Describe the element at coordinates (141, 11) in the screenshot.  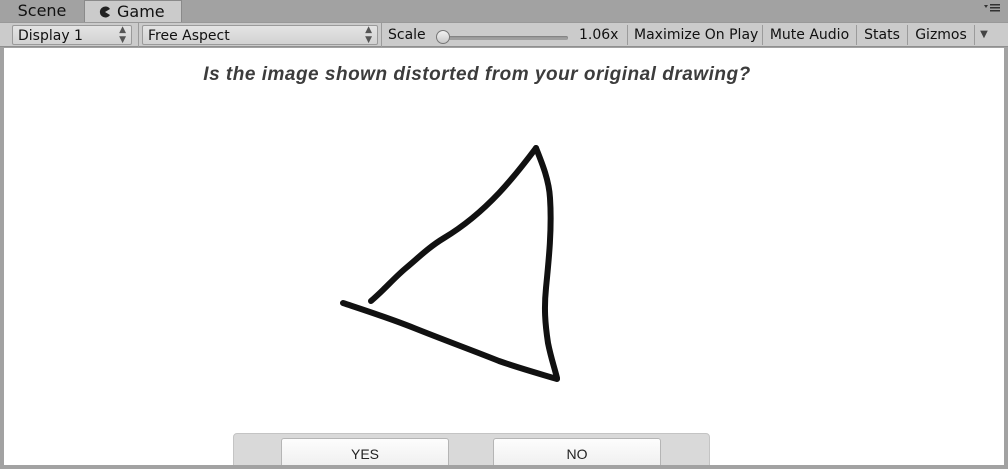
I see `tab-game-label: Game` at that location.